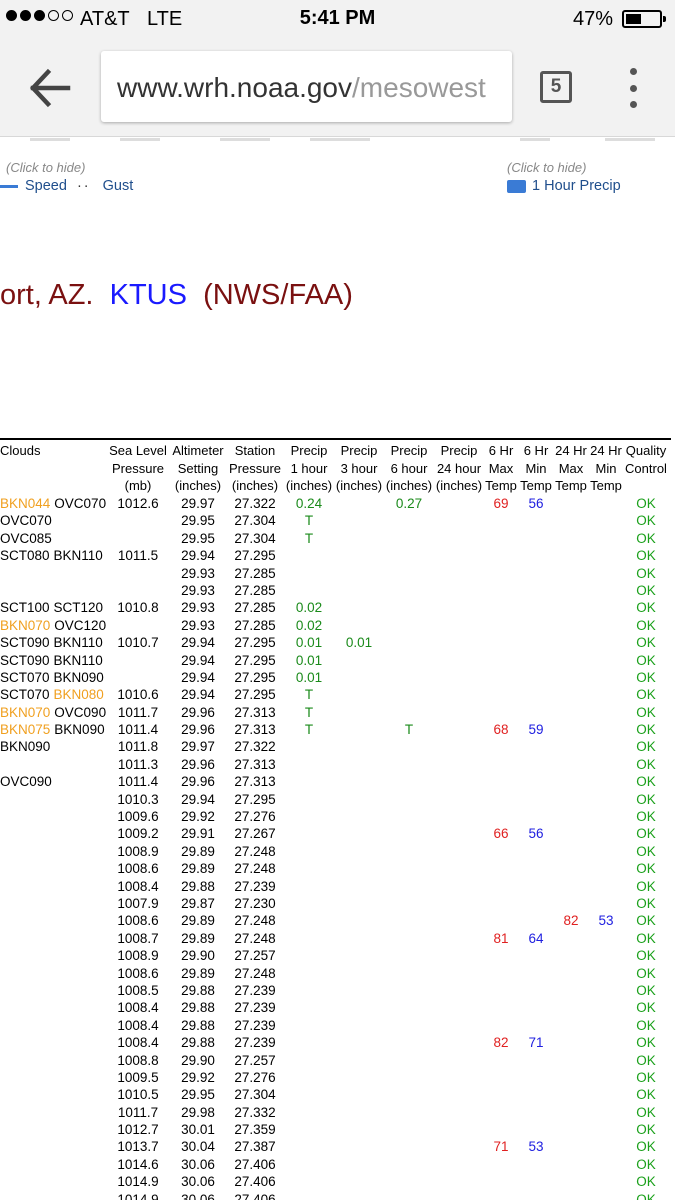  I want to click on cell-slp: 1014.9, so click(138, 1195).